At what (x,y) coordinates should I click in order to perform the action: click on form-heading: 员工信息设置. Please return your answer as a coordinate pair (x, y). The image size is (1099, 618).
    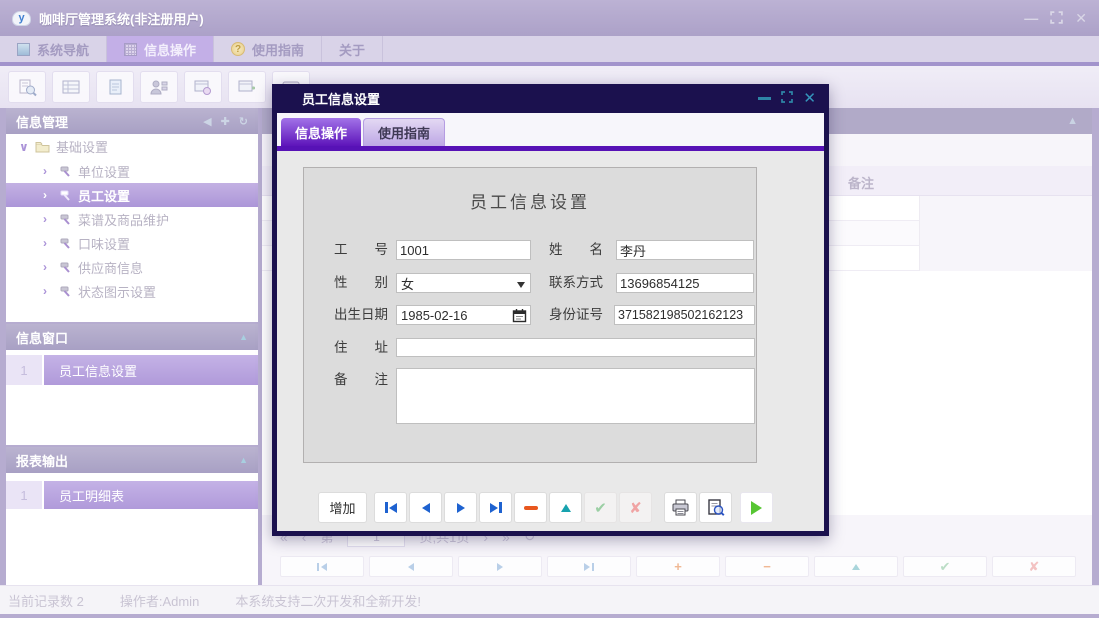
    Looking at the image, I should click on (530, 202).